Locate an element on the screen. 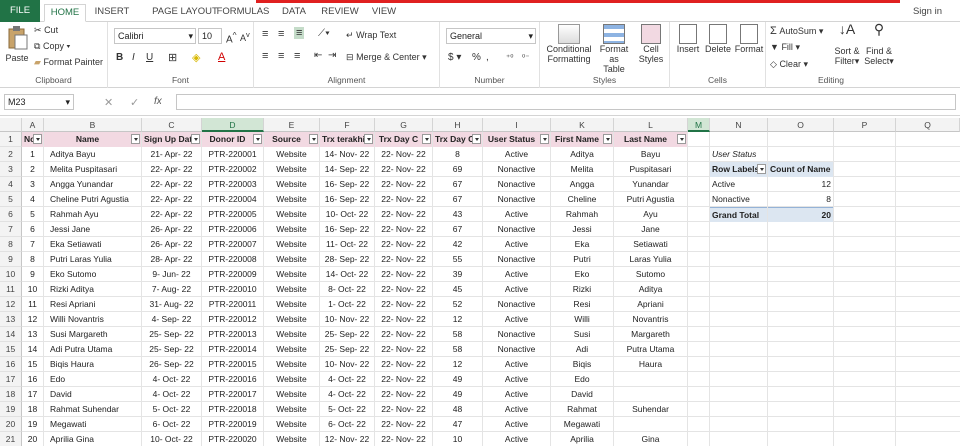  table-cell: 15 is located at coordinates (32, 364).